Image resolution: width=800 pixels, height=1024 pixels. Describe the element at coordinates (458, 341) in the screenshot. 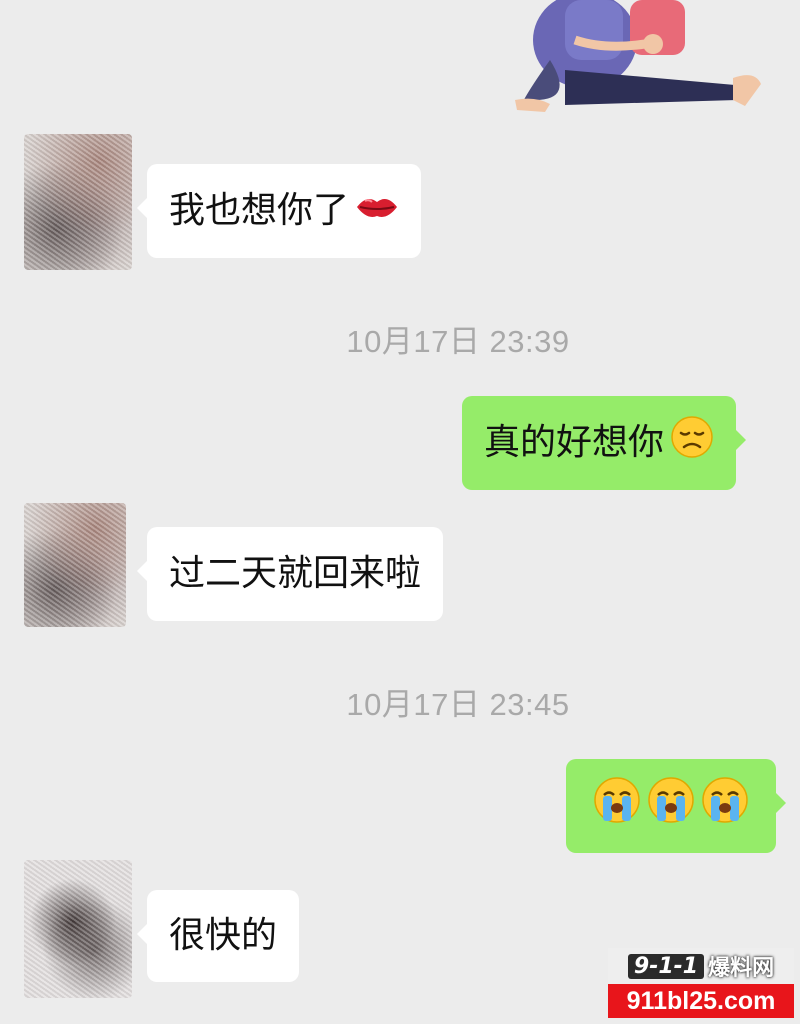

I see `timestamp: 10月17日 23:39` at that location.